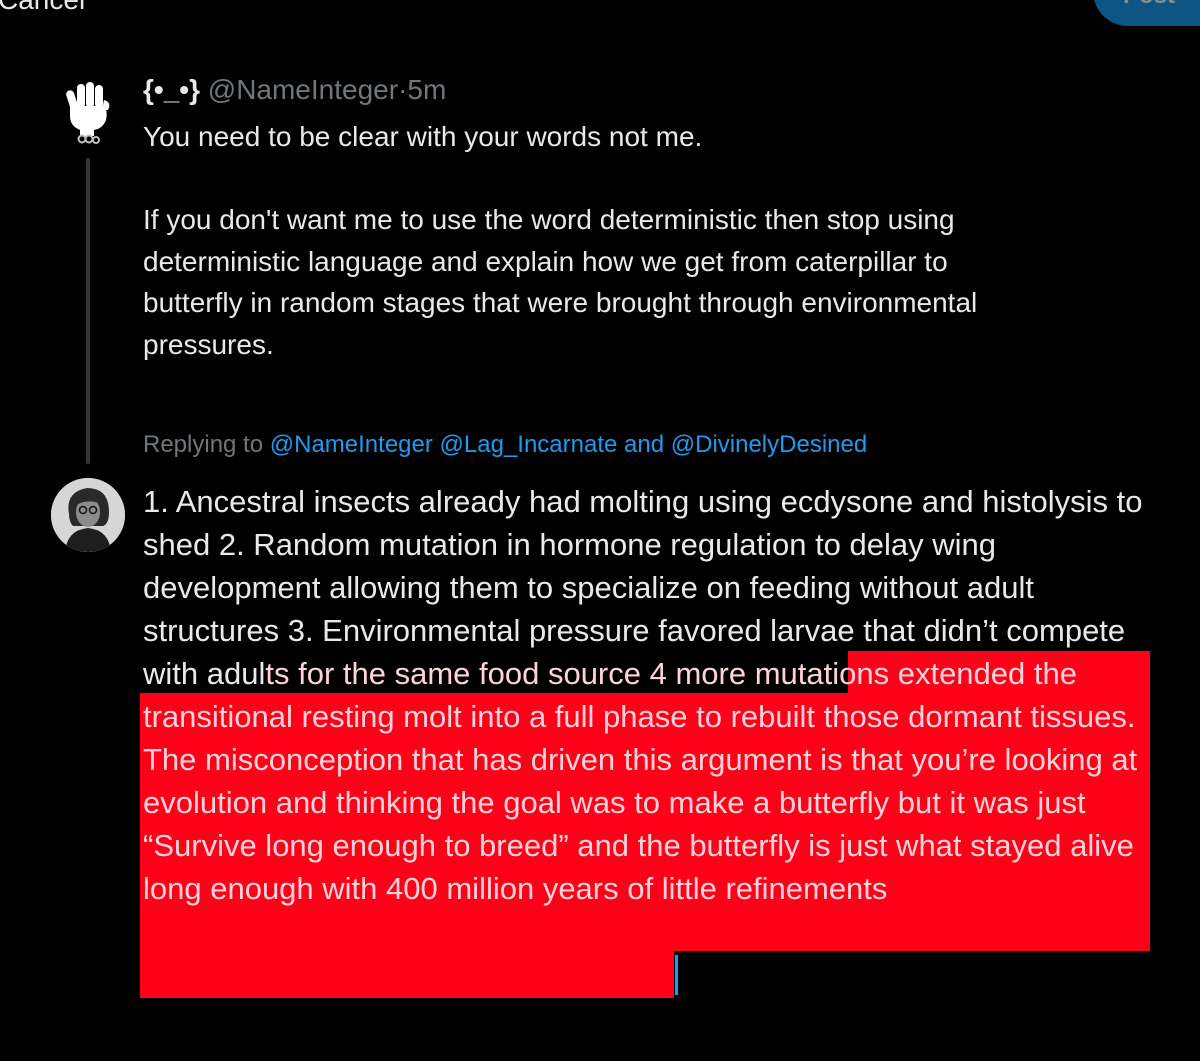  What do you see at coordinates (644, 444) in the screenshot?
I see `mention-conjunction: and` at bounding box center [644, 444].